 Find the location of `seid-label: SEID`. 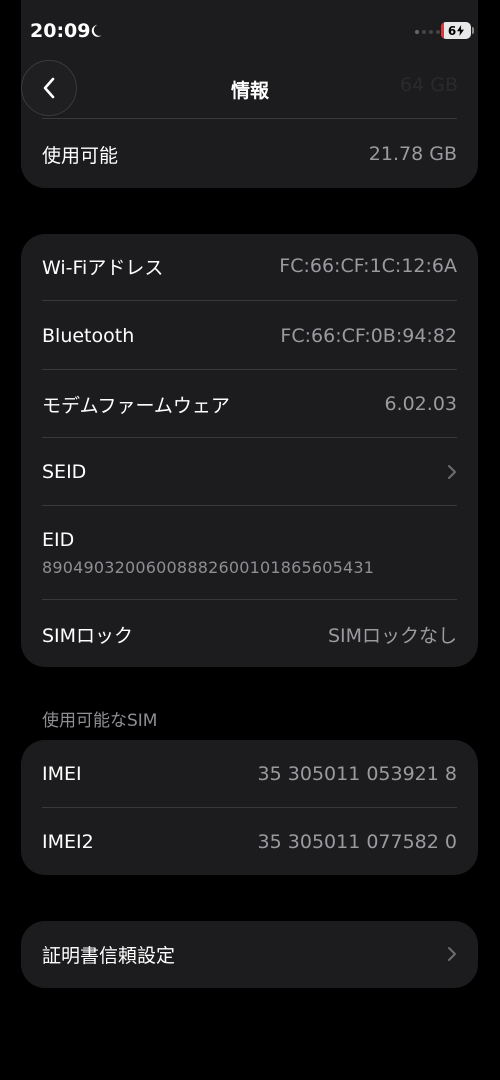

seid-label: SEID is located at coordinates (64, 472).